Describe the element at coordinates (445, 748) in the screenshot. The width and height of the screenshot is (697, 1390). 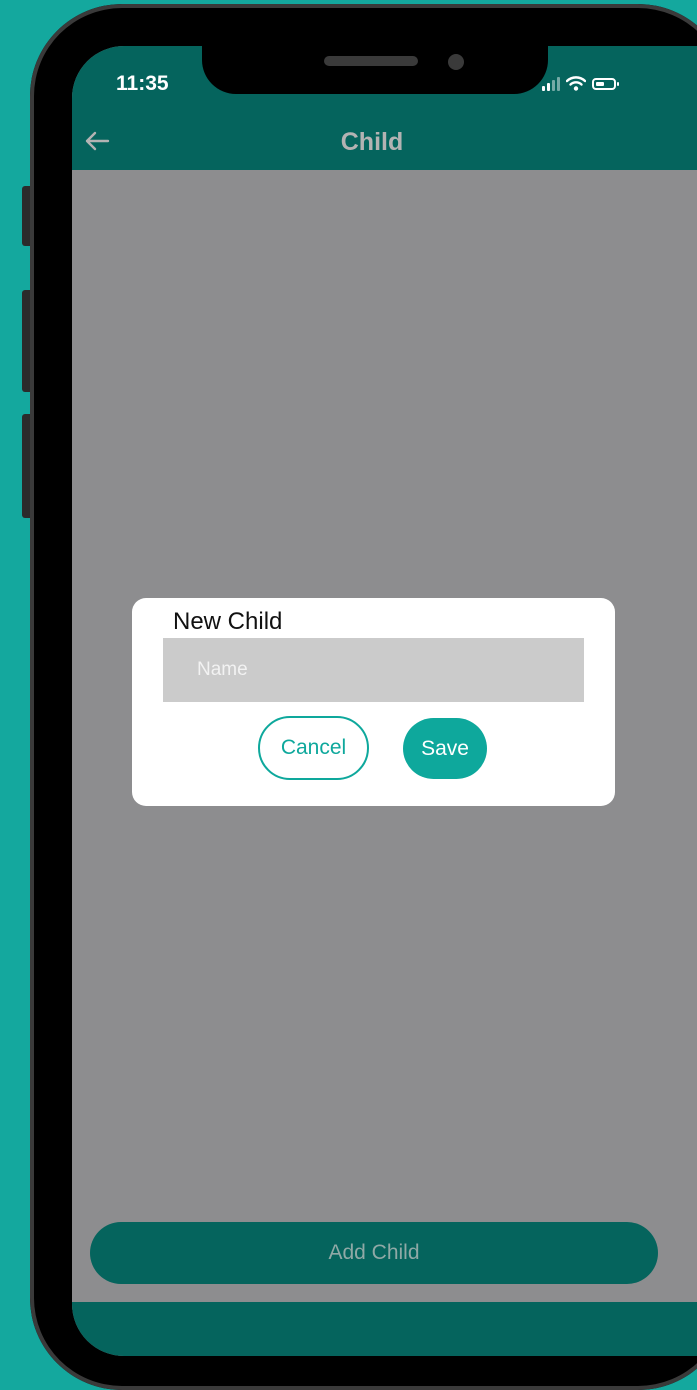
I see `save-button: Save` at that location.